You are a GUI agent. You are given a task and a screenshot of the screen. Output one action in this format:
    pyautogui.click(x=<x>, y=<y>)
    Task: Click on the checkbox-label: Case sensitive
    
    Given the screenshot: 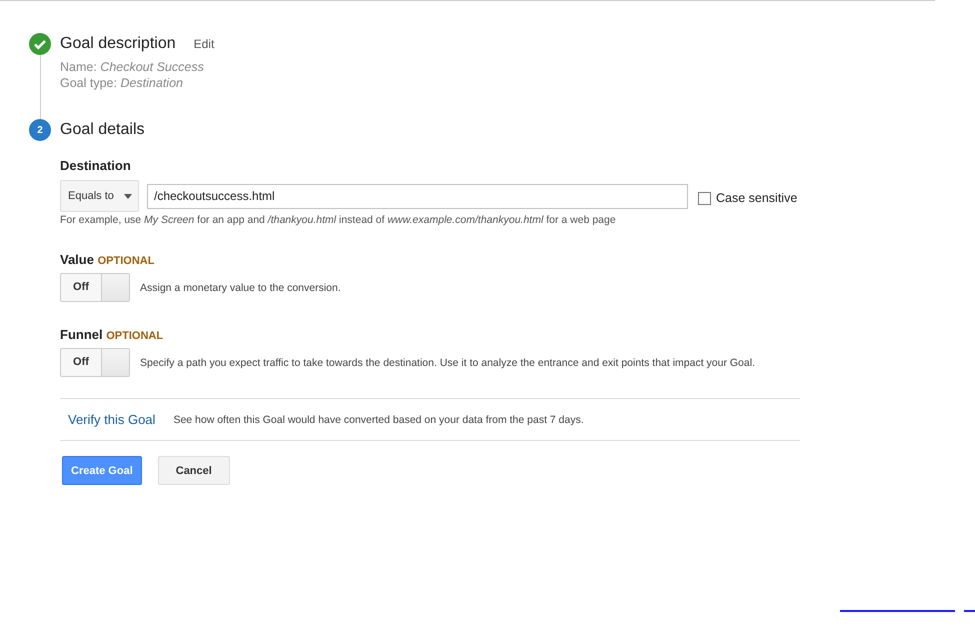 What is the action you would take?
    pyautogui.click(x=757, y=198)
    